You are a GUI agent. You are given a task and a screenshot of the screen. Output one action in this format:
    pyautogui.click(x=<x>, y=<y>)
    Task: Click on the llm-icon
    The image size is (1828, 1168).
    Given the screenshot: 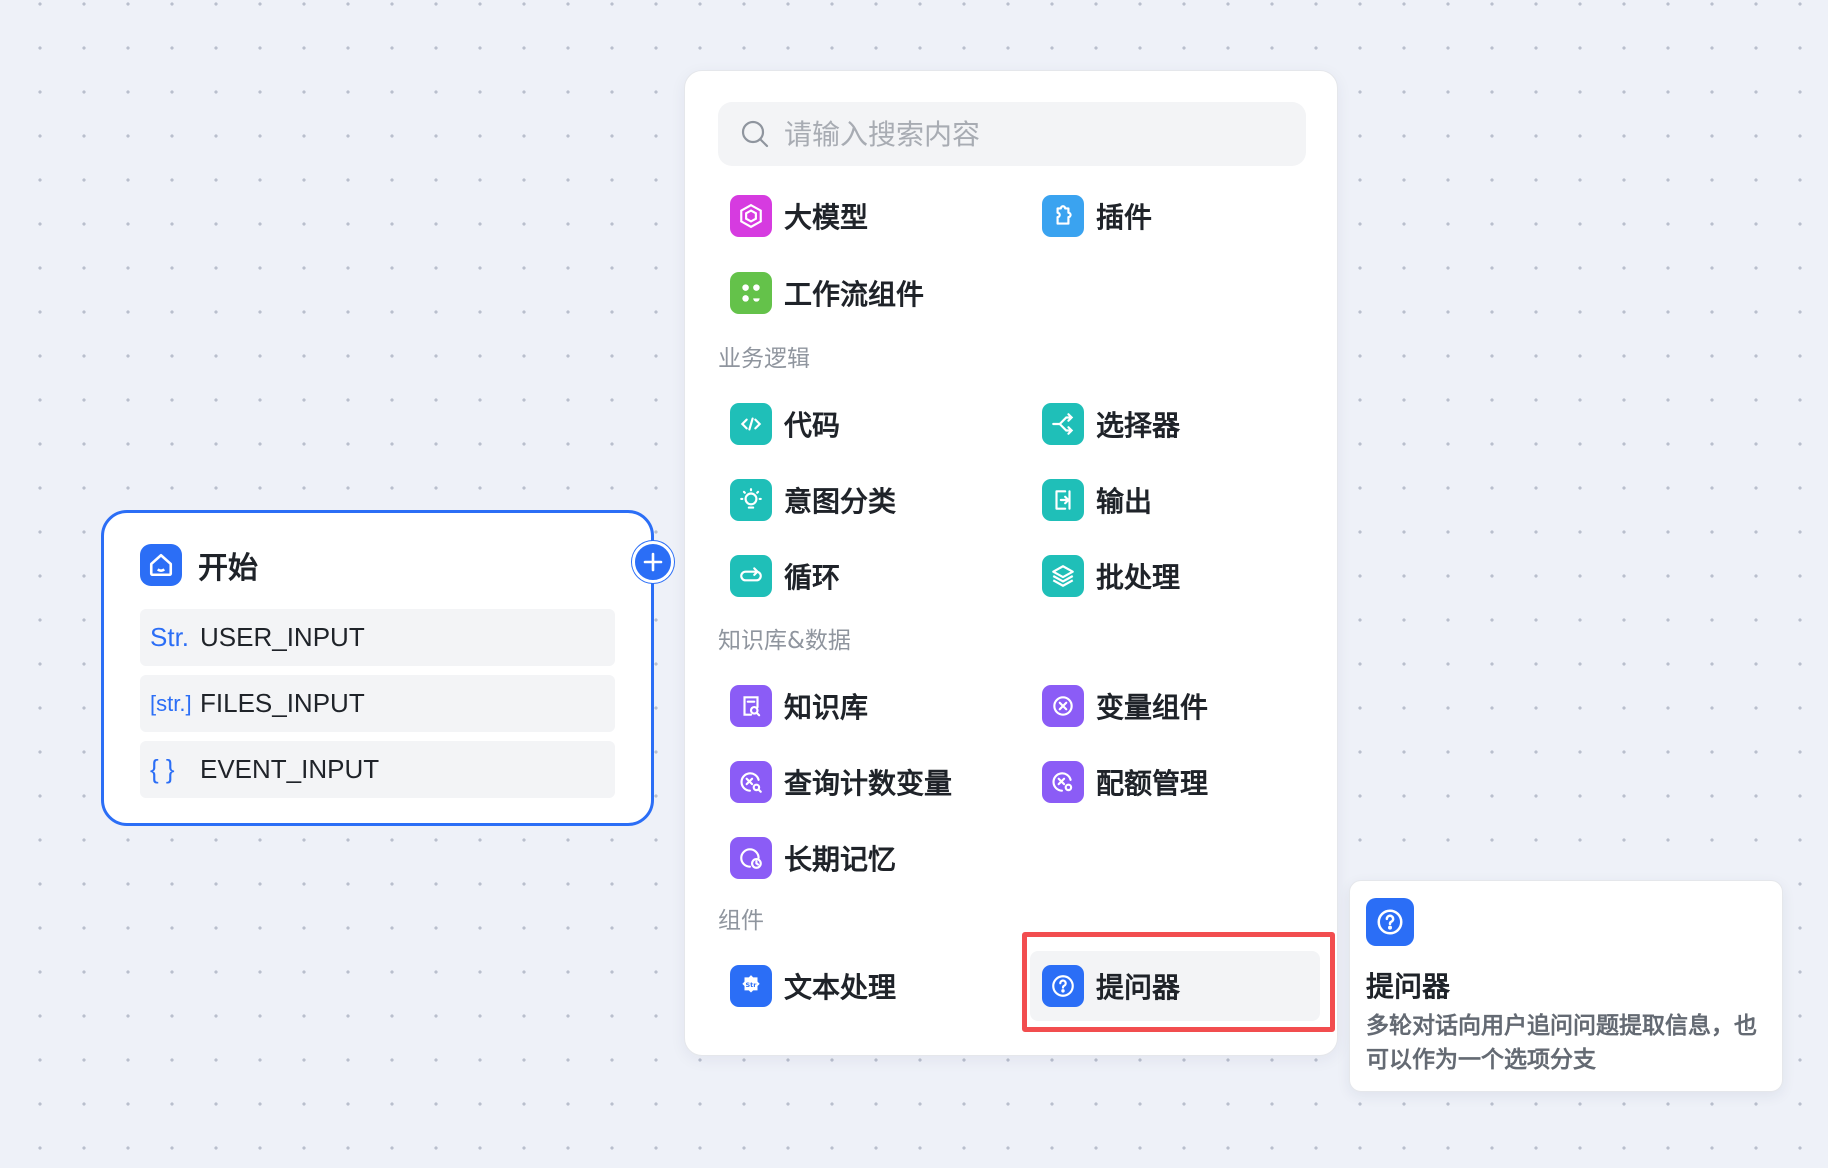 What is the action you would take?
    pyautogui.click(x=751, y=216)
    